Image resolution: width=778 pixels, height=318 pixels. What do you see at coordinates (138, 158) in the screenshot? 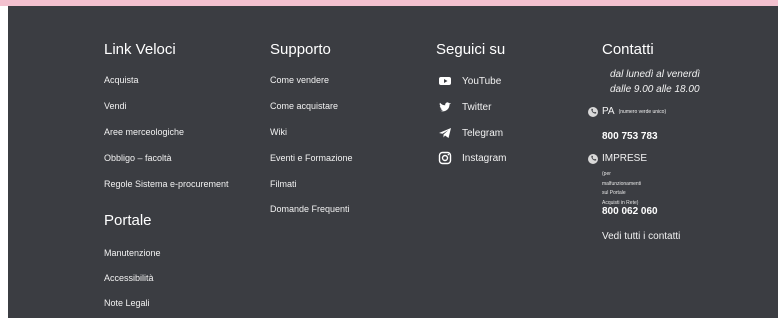
I see `link-obbligo-facolta: Obbligo – facoltà` at bounding box center [138, 158].